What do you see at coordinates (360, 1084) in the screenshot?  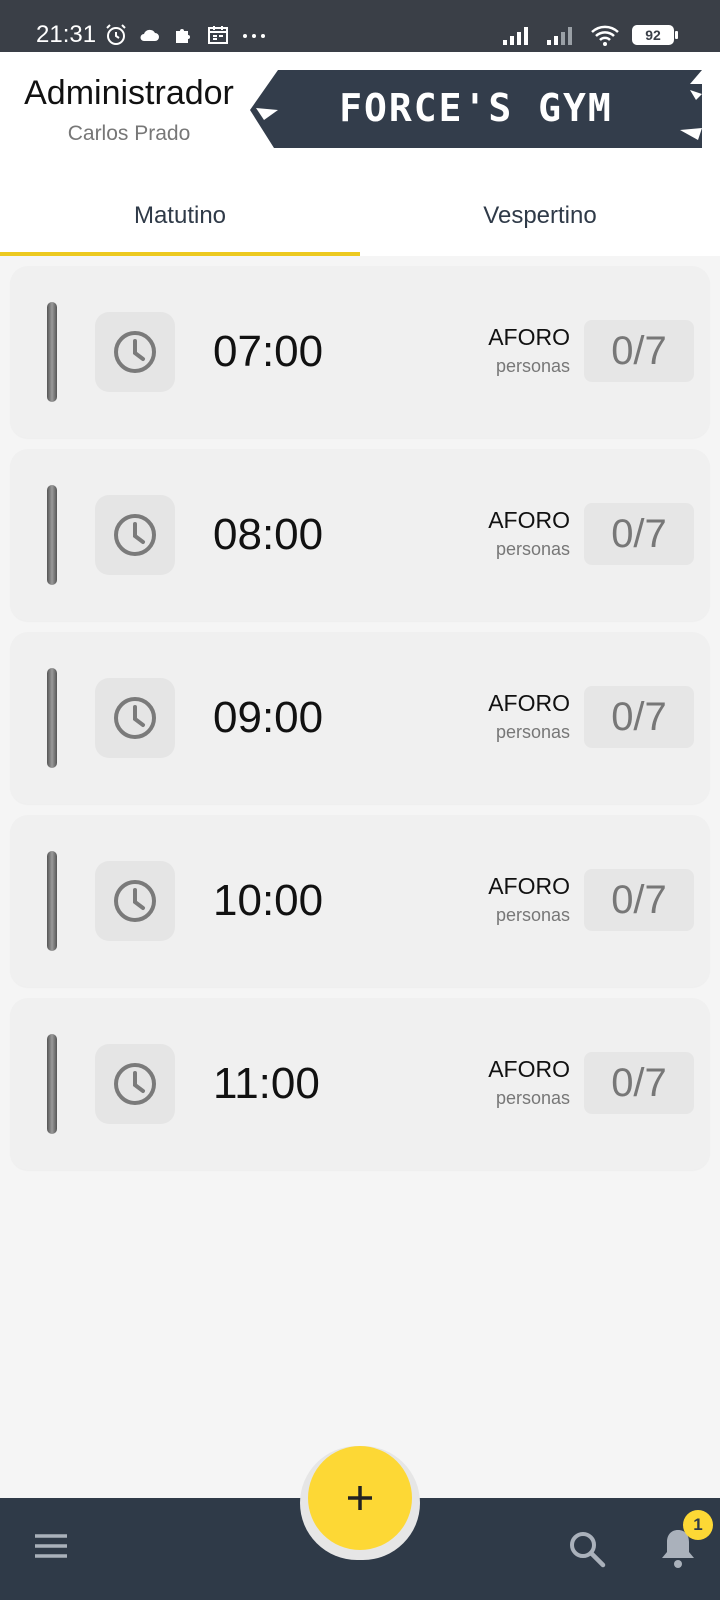 I see `slot-card: 11:00 AFORO personas 0/7` at bounding box center [360, 1084].